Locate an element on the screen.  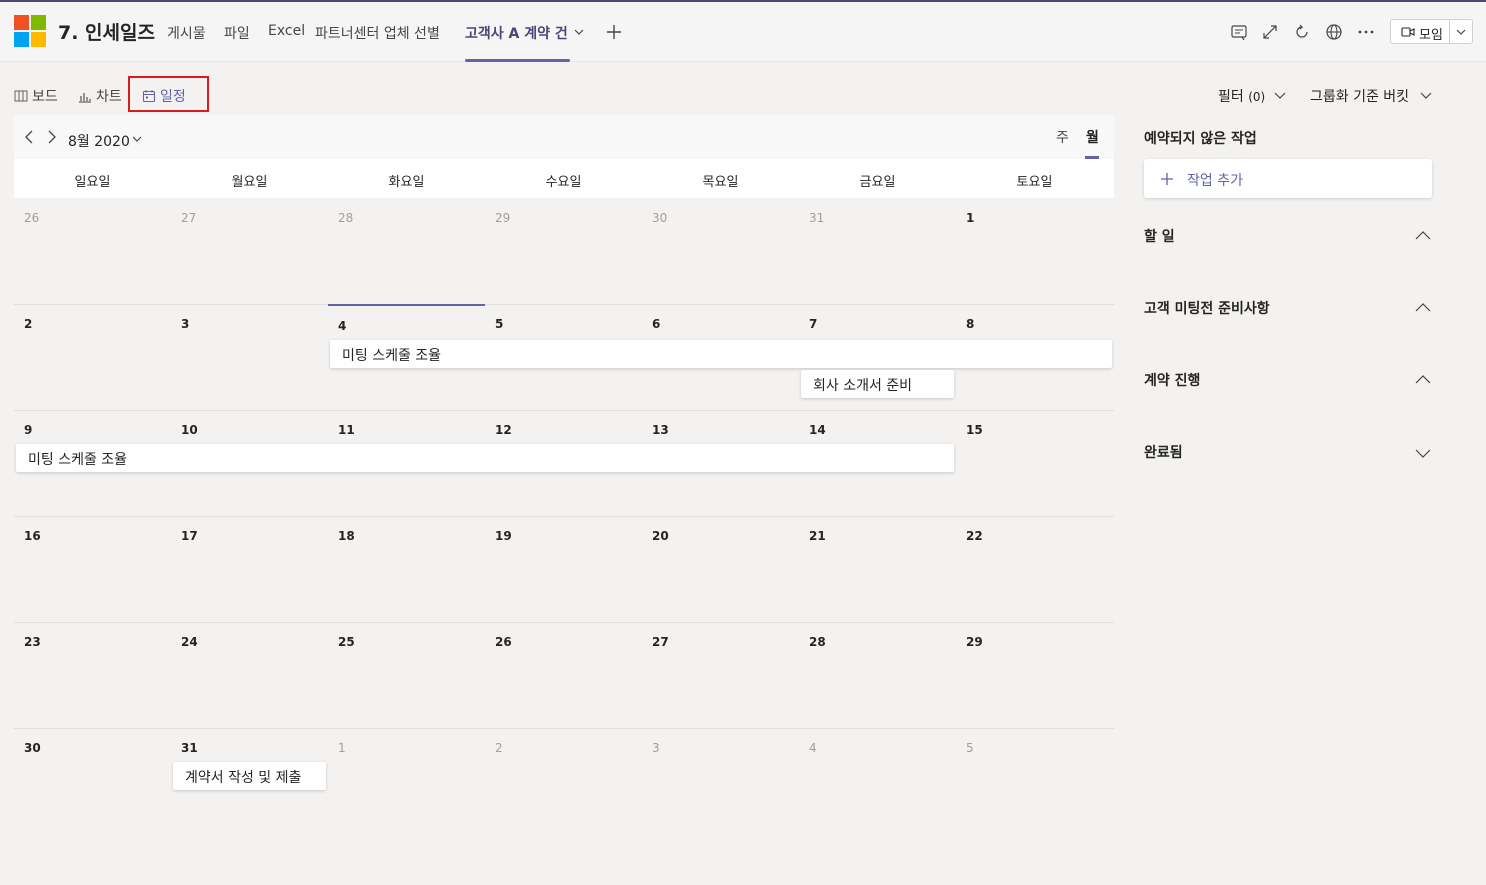
bucket-customer-meeting-prep: 고객 미팅전 준비사항 is located at coordinates (1207, 308).